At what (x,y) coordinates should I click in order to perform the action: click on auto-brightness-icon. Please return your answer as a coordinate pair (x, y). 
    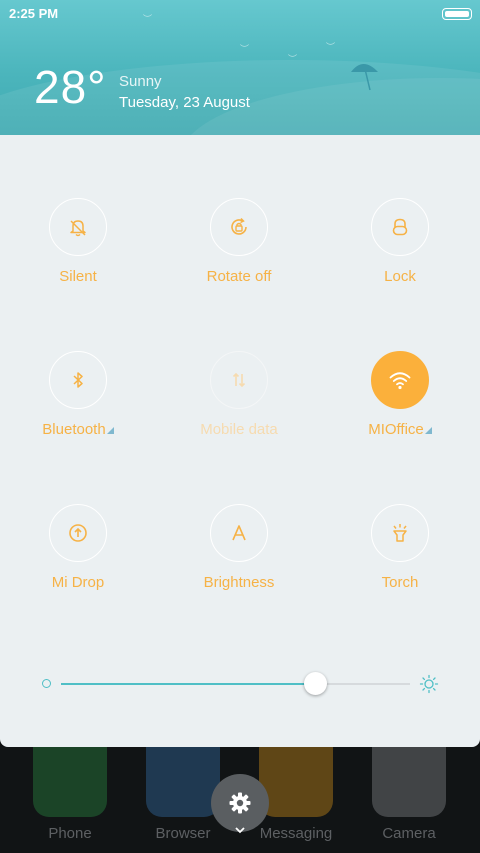
    Looking at the image, I should click on (239, 533).